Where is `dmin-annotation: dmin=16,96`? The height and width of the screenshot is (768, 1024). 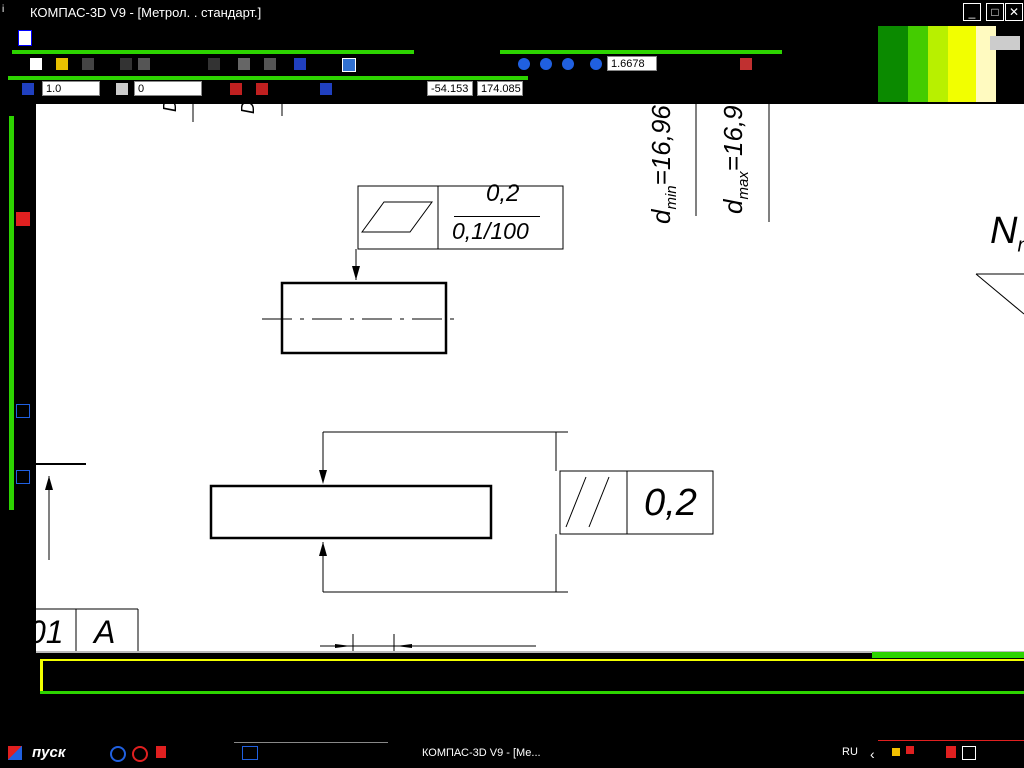 dmin-annotation: dmin=16,96 is located at coordinates (663, 164).